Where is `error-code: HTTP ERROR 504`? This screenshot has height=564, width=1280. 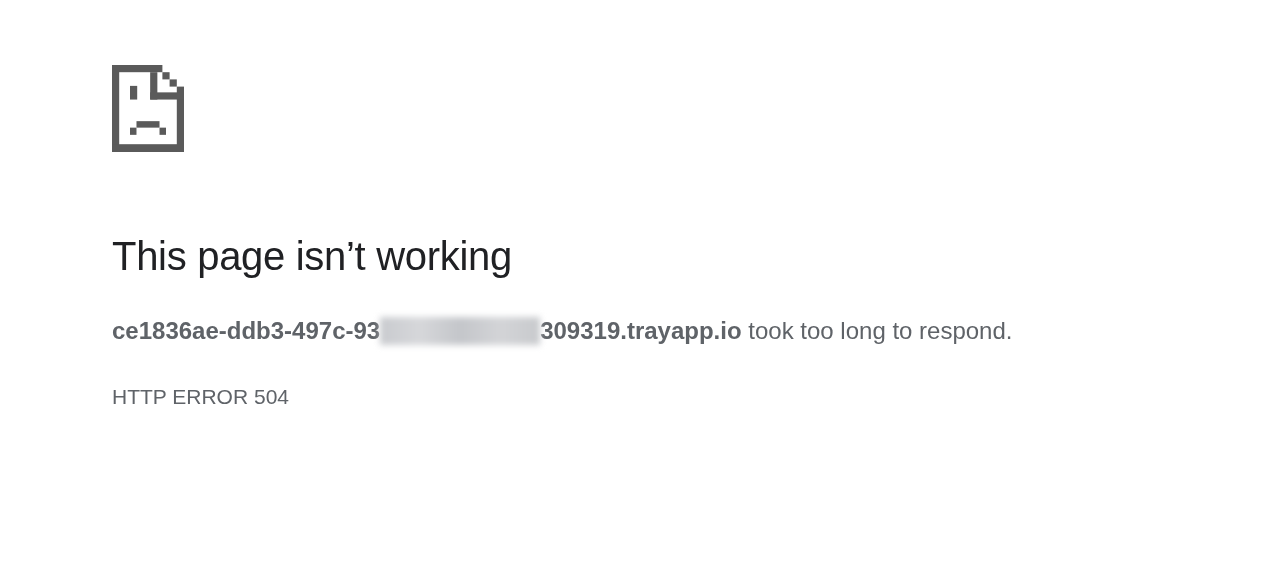
error-code: HTTP ERROR 504 is located at coordinates (200, 397).